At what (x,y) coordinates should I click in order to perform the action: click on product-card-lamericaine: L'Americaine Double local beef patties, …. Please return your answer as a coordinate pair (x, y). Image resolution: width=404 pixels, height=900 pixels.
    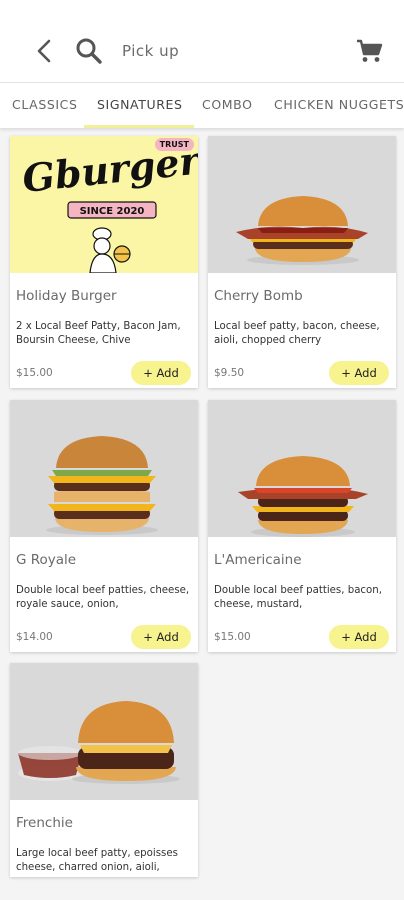
    Looking at the image, I should click on (302, 526).